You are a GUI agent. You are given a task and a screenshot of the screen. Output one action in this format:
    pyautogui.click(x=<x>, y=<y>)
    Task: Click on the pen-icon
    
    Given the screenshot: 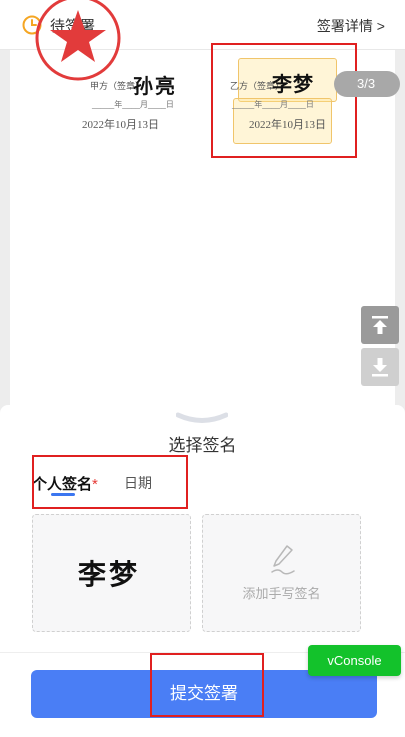 What is the action you would take?
    pyautogui.click(x=283, y=560)
    